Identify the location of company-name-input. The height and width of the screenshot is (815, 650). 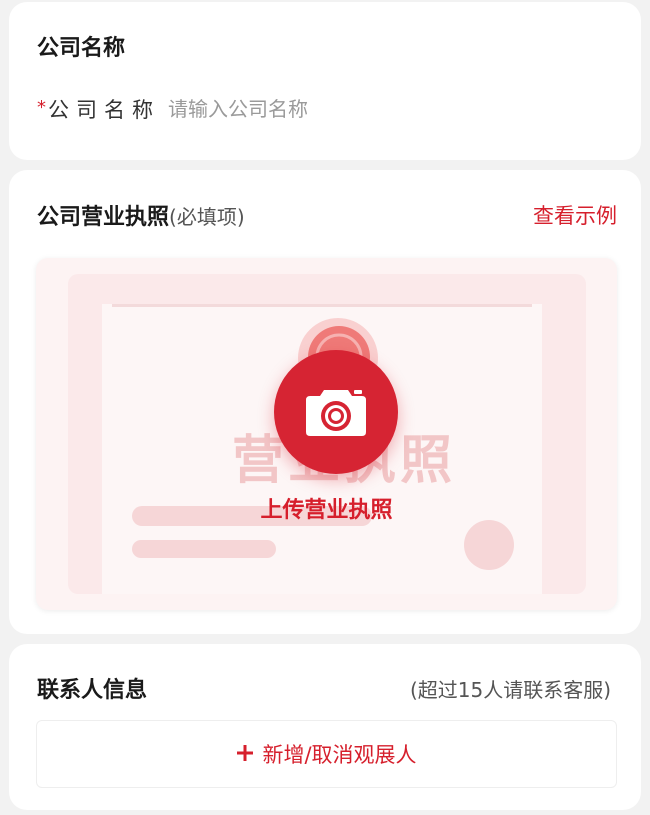
(368, 109).